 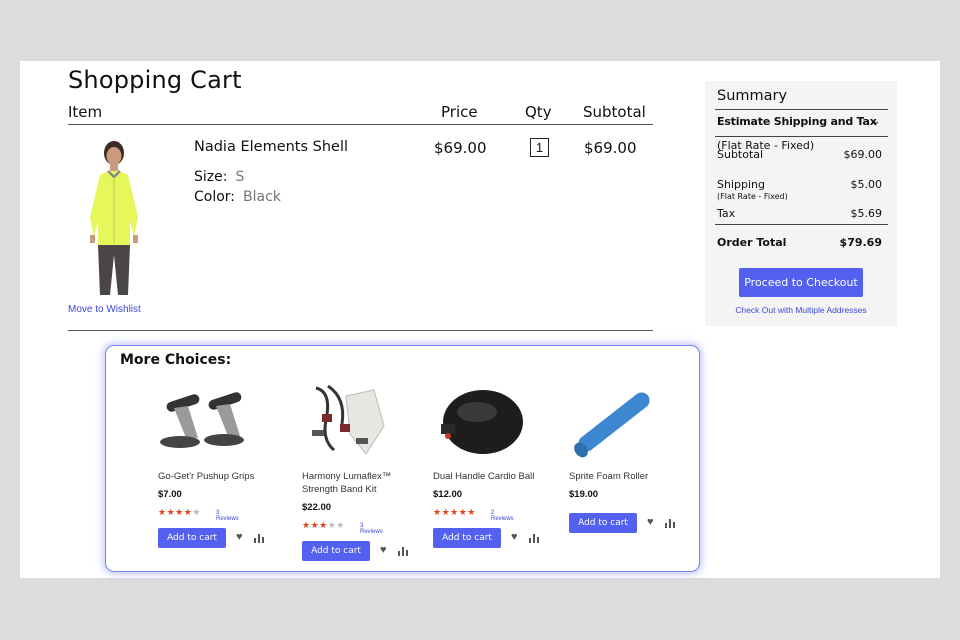 What do you see at coordinates (799, 242) in the screenshot?
I see `summary-total-row: Order Total $79.69` at bounding box center [799, 242].